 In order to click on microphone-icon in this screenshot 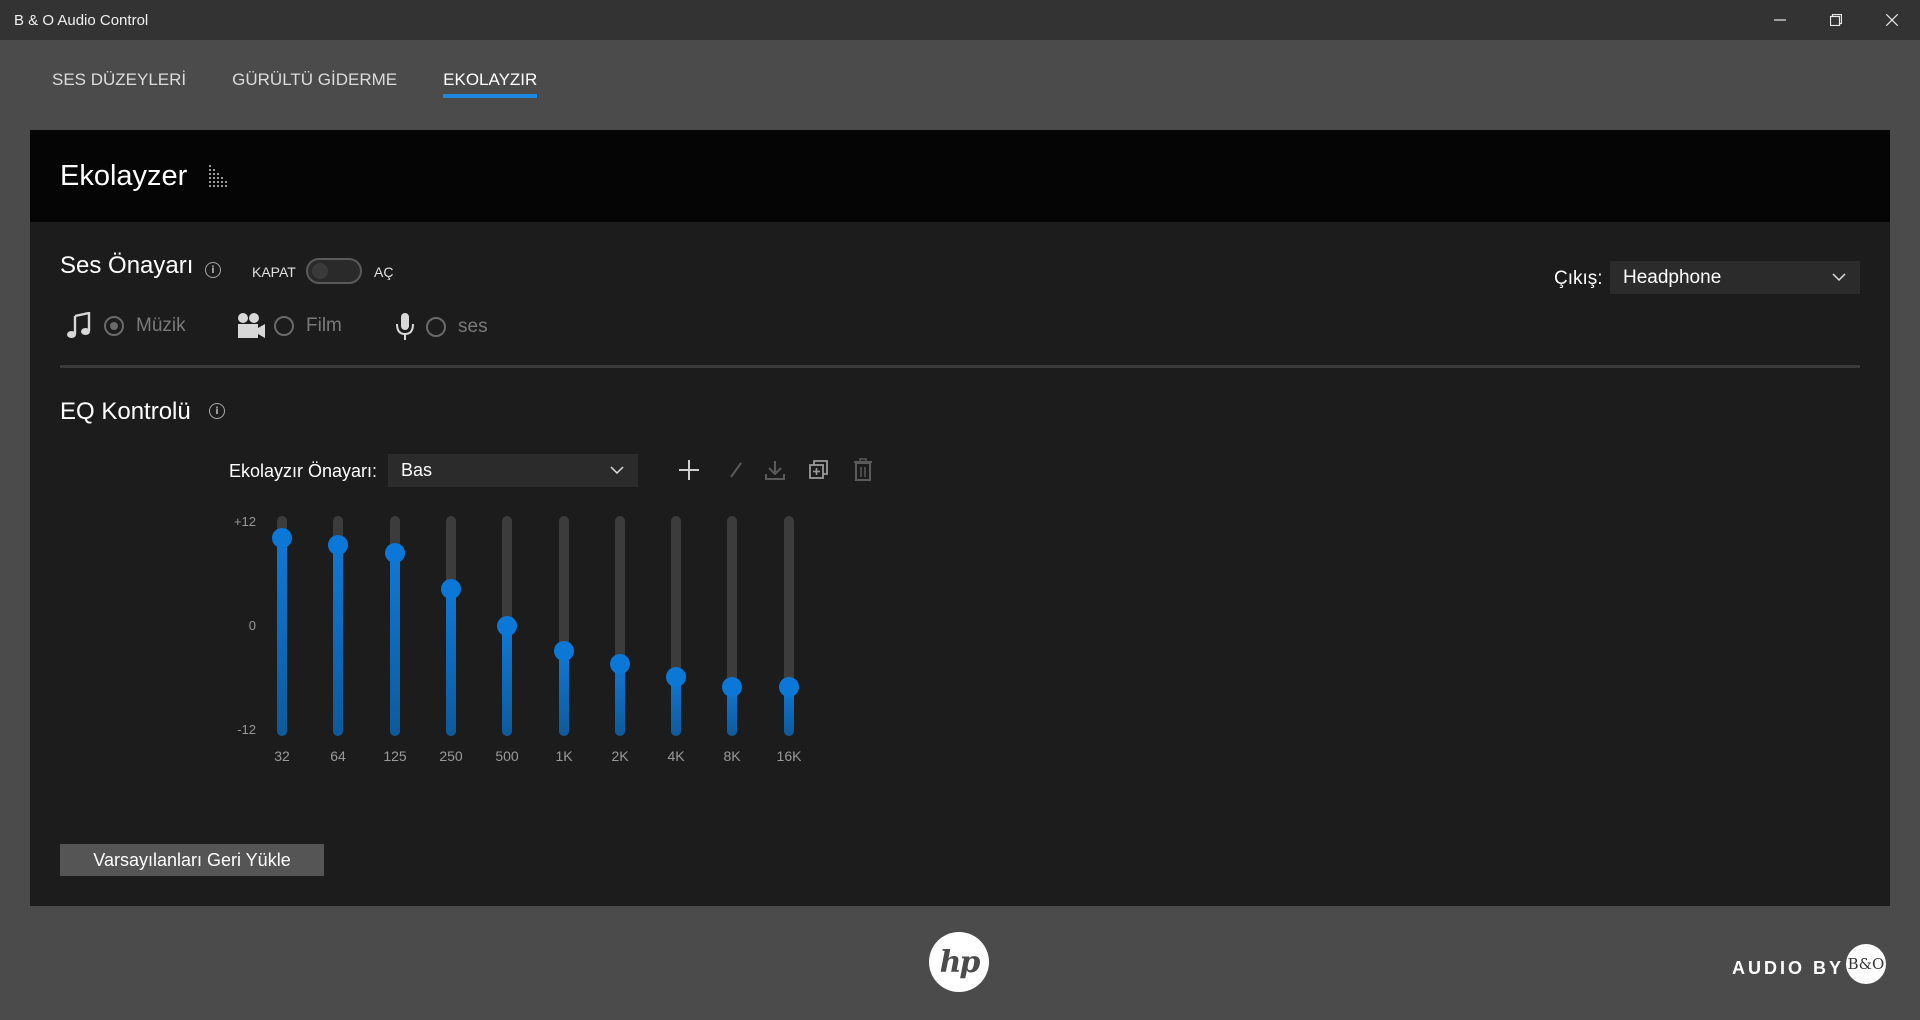, I will do `click(405, 326)`.